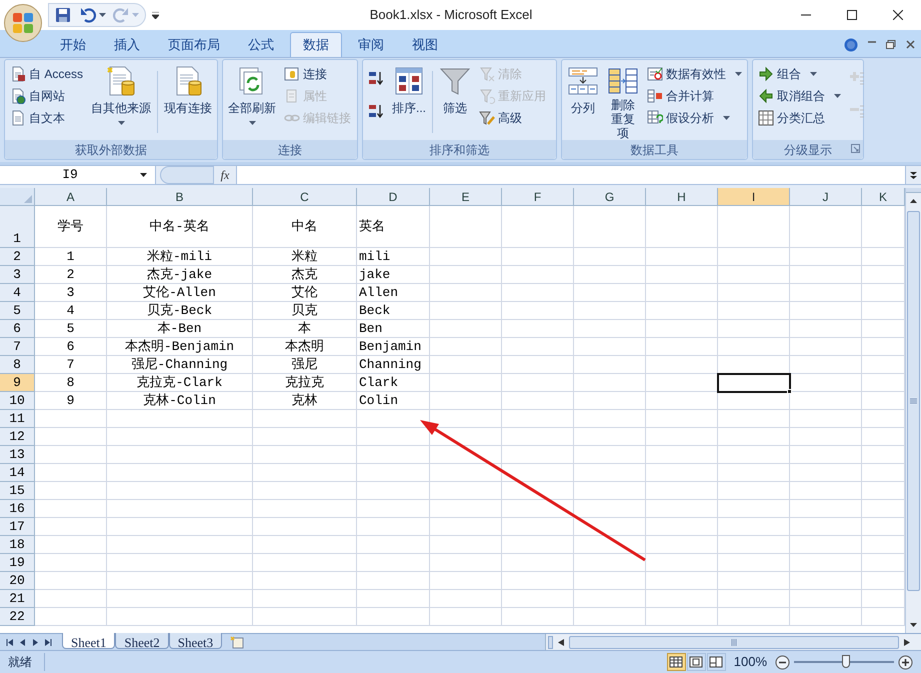  What do you see at coordinates (121, 94) in the screenshot?
I see `ribbon-button: 自其他来源` at bounding box center [121, 94].